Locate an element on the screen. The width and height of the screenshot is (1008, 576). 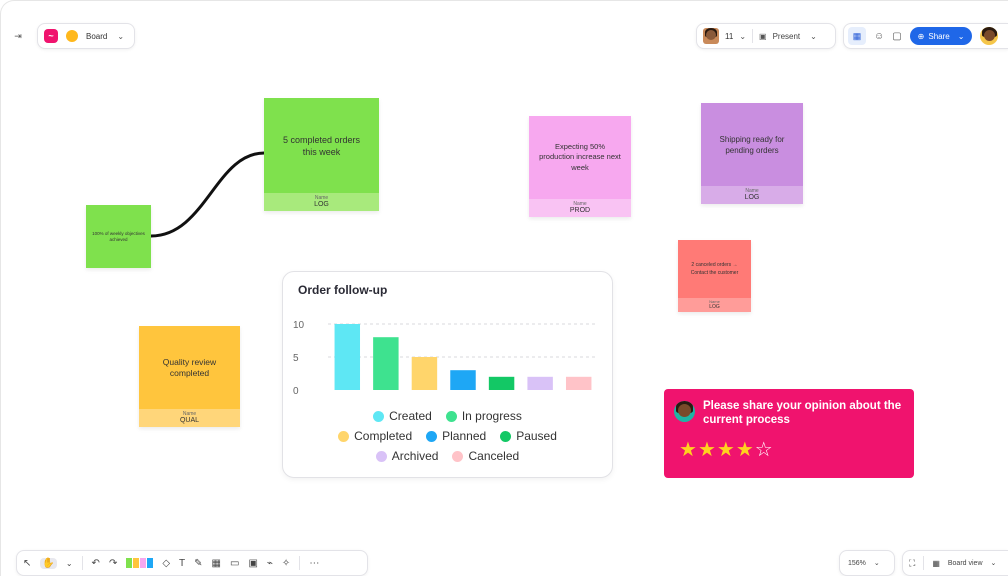
redo-icon: ↷ is located at coordinates (113, 563).